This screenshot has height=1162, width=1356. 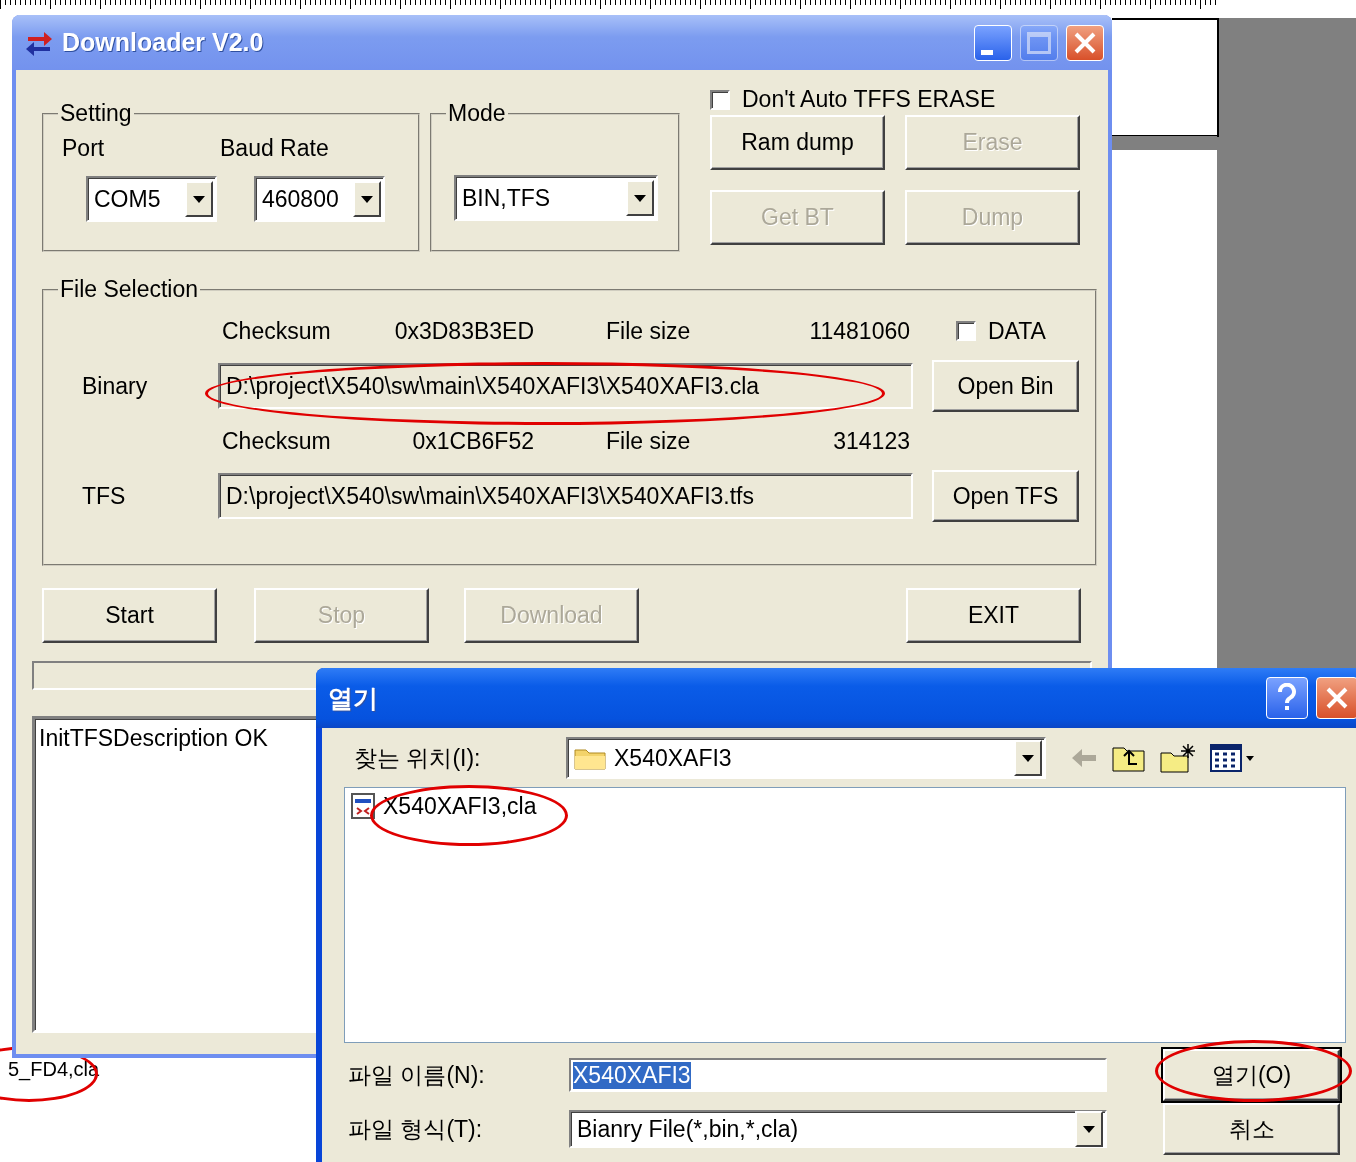 I want to click on field-label: Baud Rate, so click(x=274, y=148).